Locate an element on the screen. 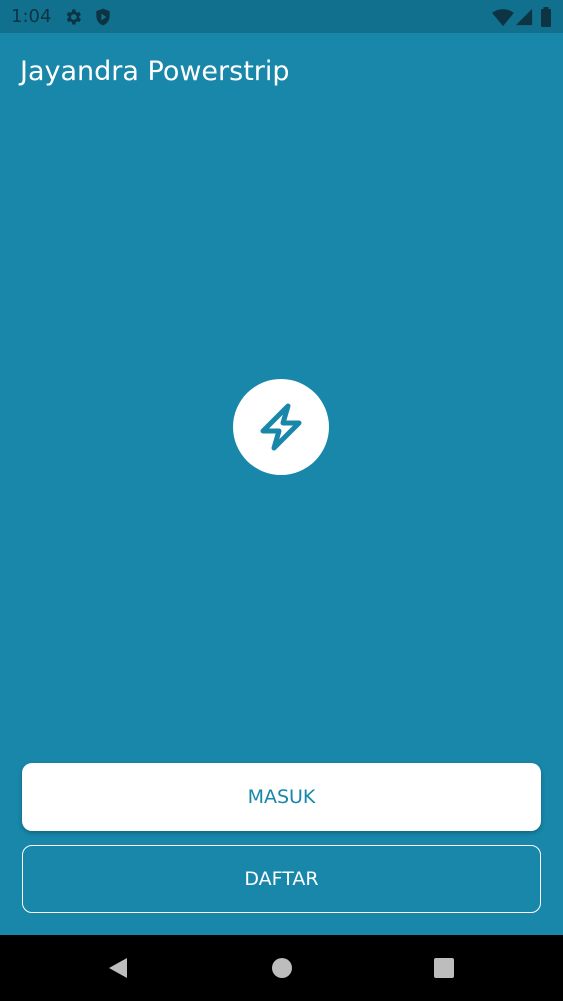 This screenshot has width=563, height=1001. settings-icon is located at coordinates (73, 17).